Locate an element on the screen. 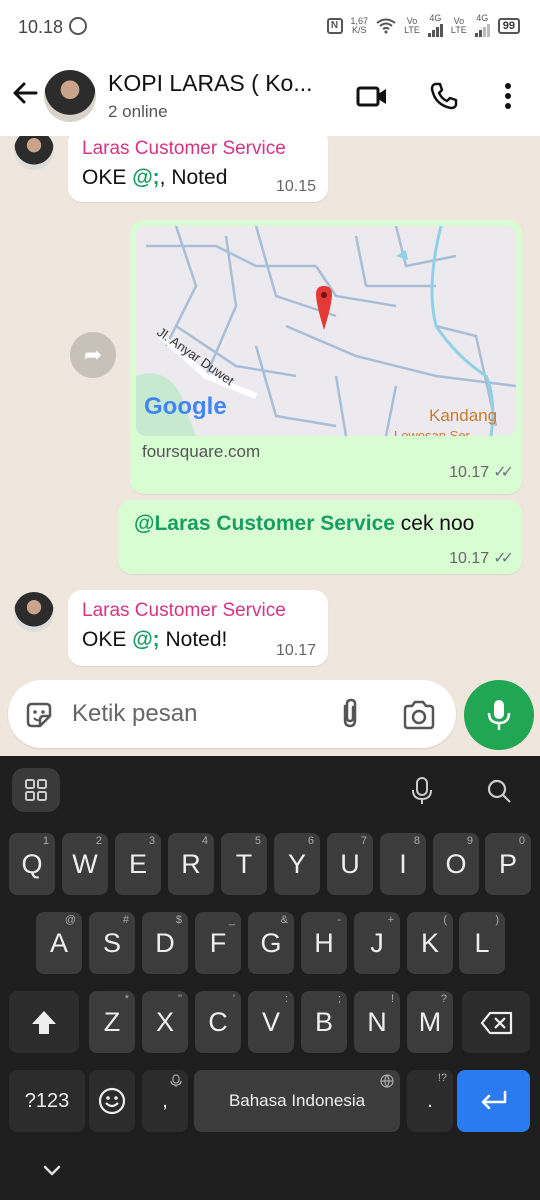 This screenshot has width=540, height=1200. voice-input-icon is located at coordinates (422, 791).